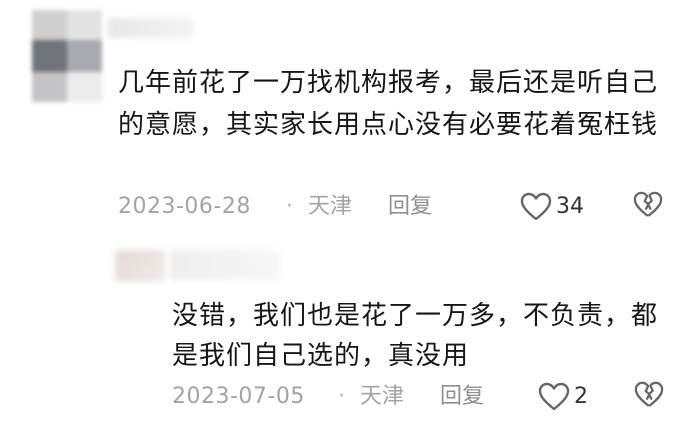 The image size is (700, 444). I want to click on reply-date: 2023-07-05, so click(238, 396).